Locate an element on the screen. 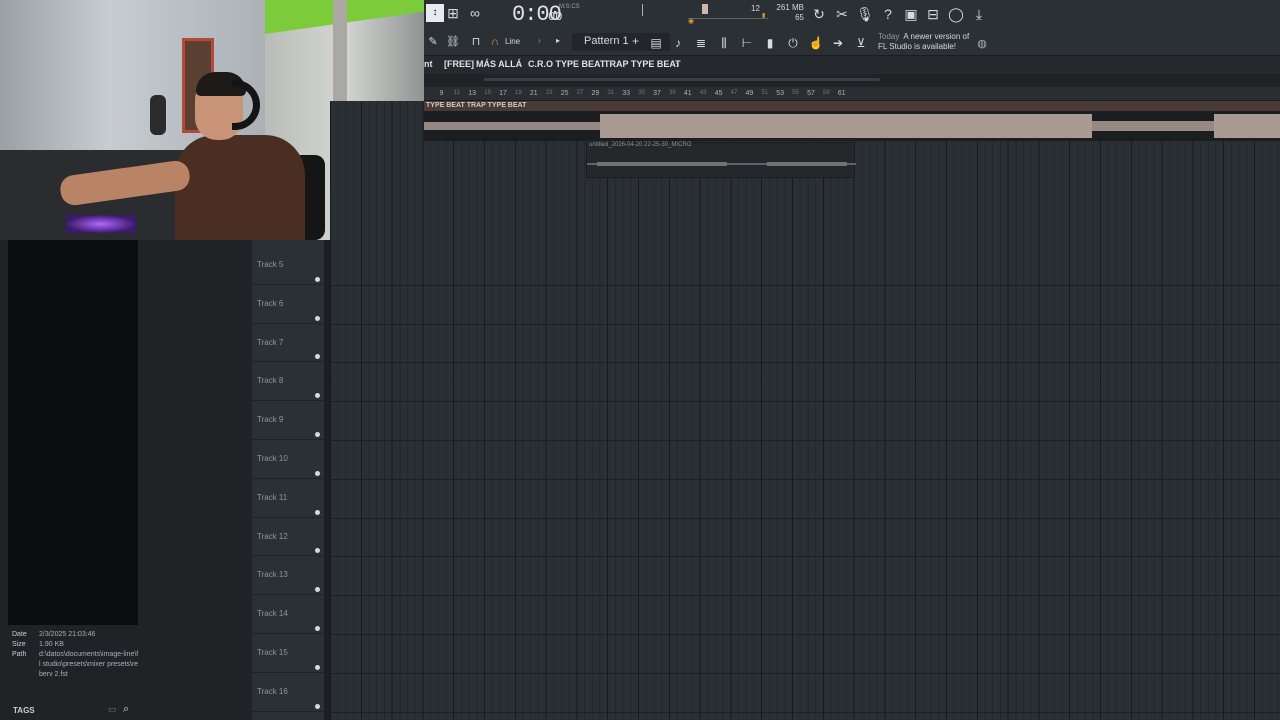  master-pitch-track is located at coordinates (728, 18).